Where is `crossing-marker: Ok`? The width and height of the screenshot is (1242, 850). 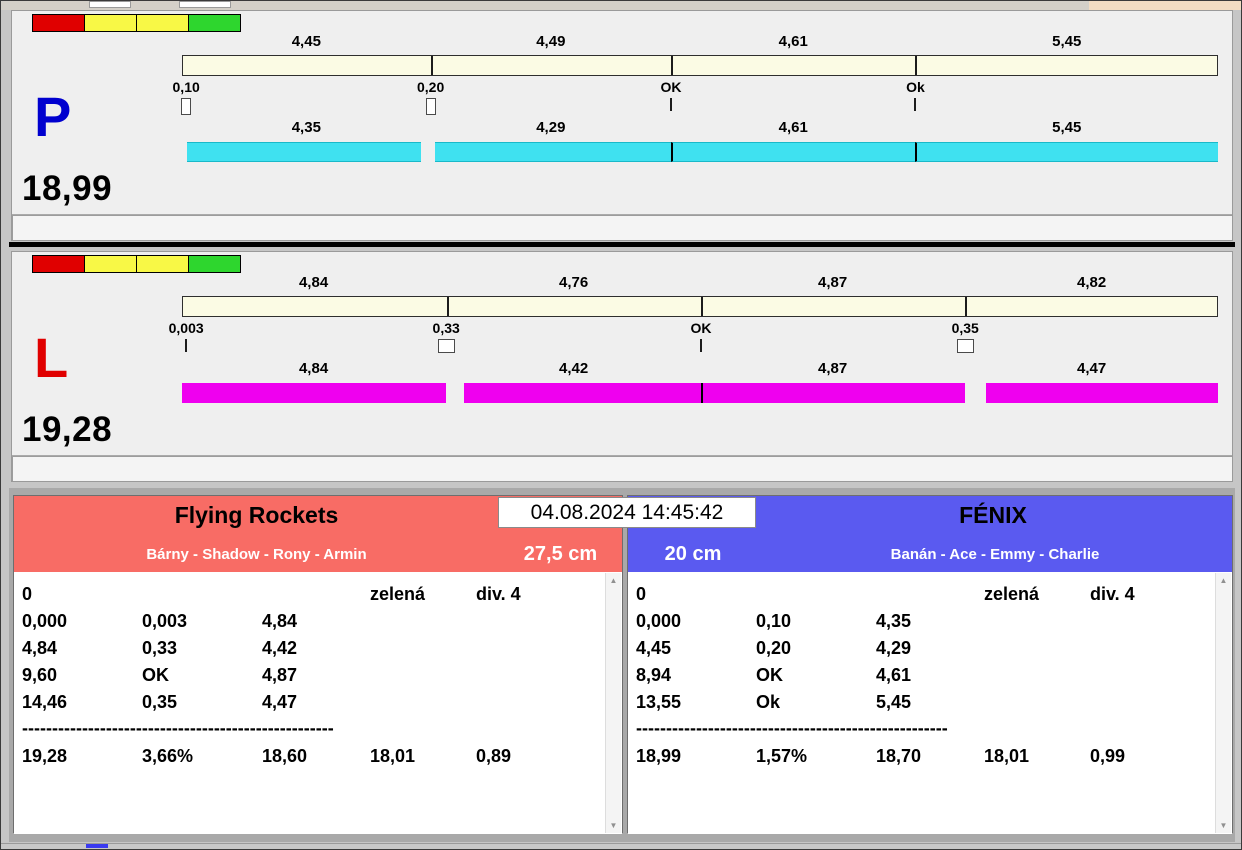 crossing-marker: Ok is located at coordinates (915, 95).